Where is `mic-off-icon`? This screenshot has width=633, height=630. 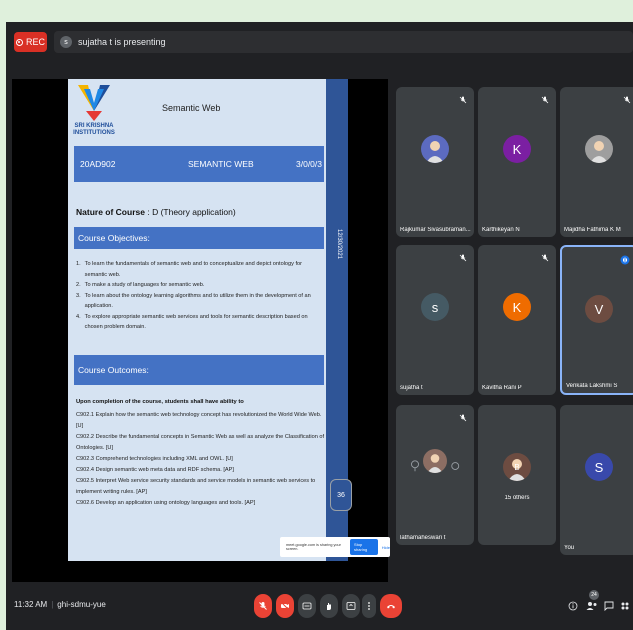
mic-off-icon is located at coordinates (263, 606).